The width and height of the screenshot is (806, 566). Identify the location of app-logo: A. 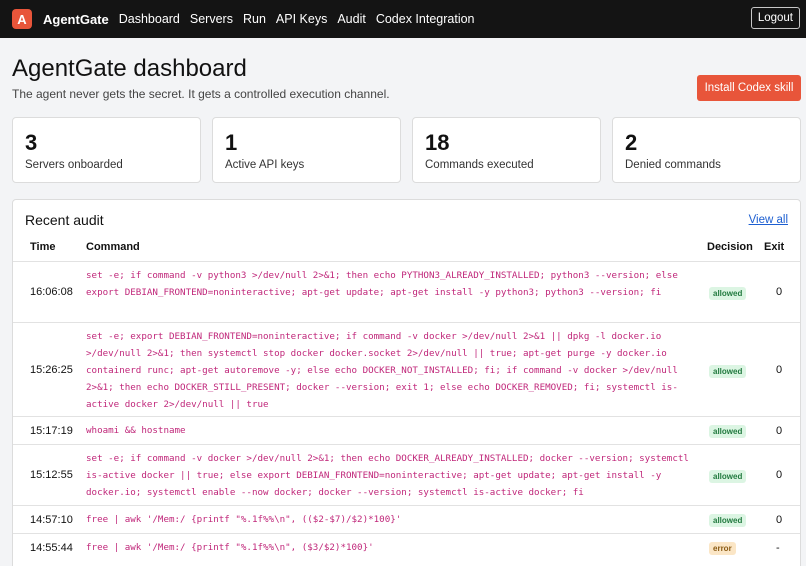
(22, 19).